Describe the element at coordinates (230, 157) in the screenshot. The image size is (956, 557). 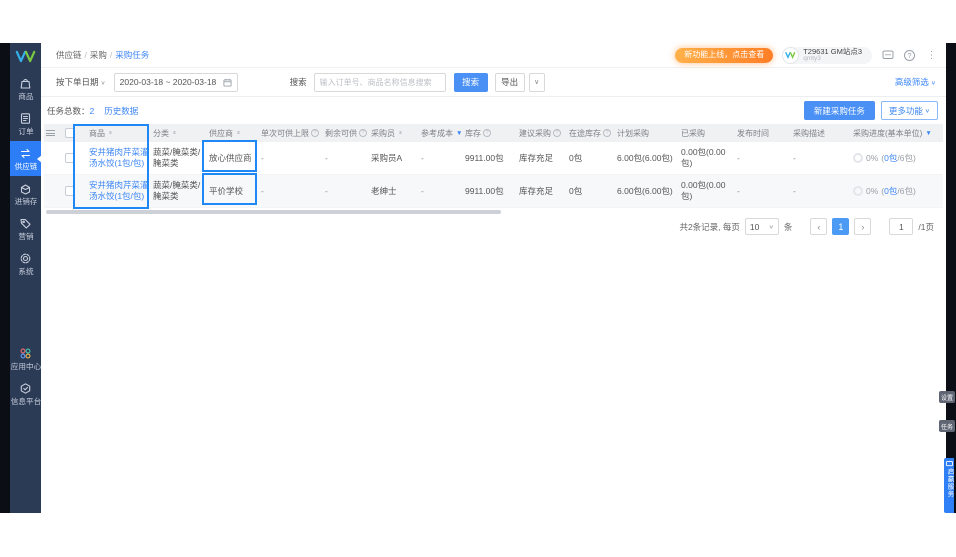
I see `cell-supplier: 放心供应商` at that location.